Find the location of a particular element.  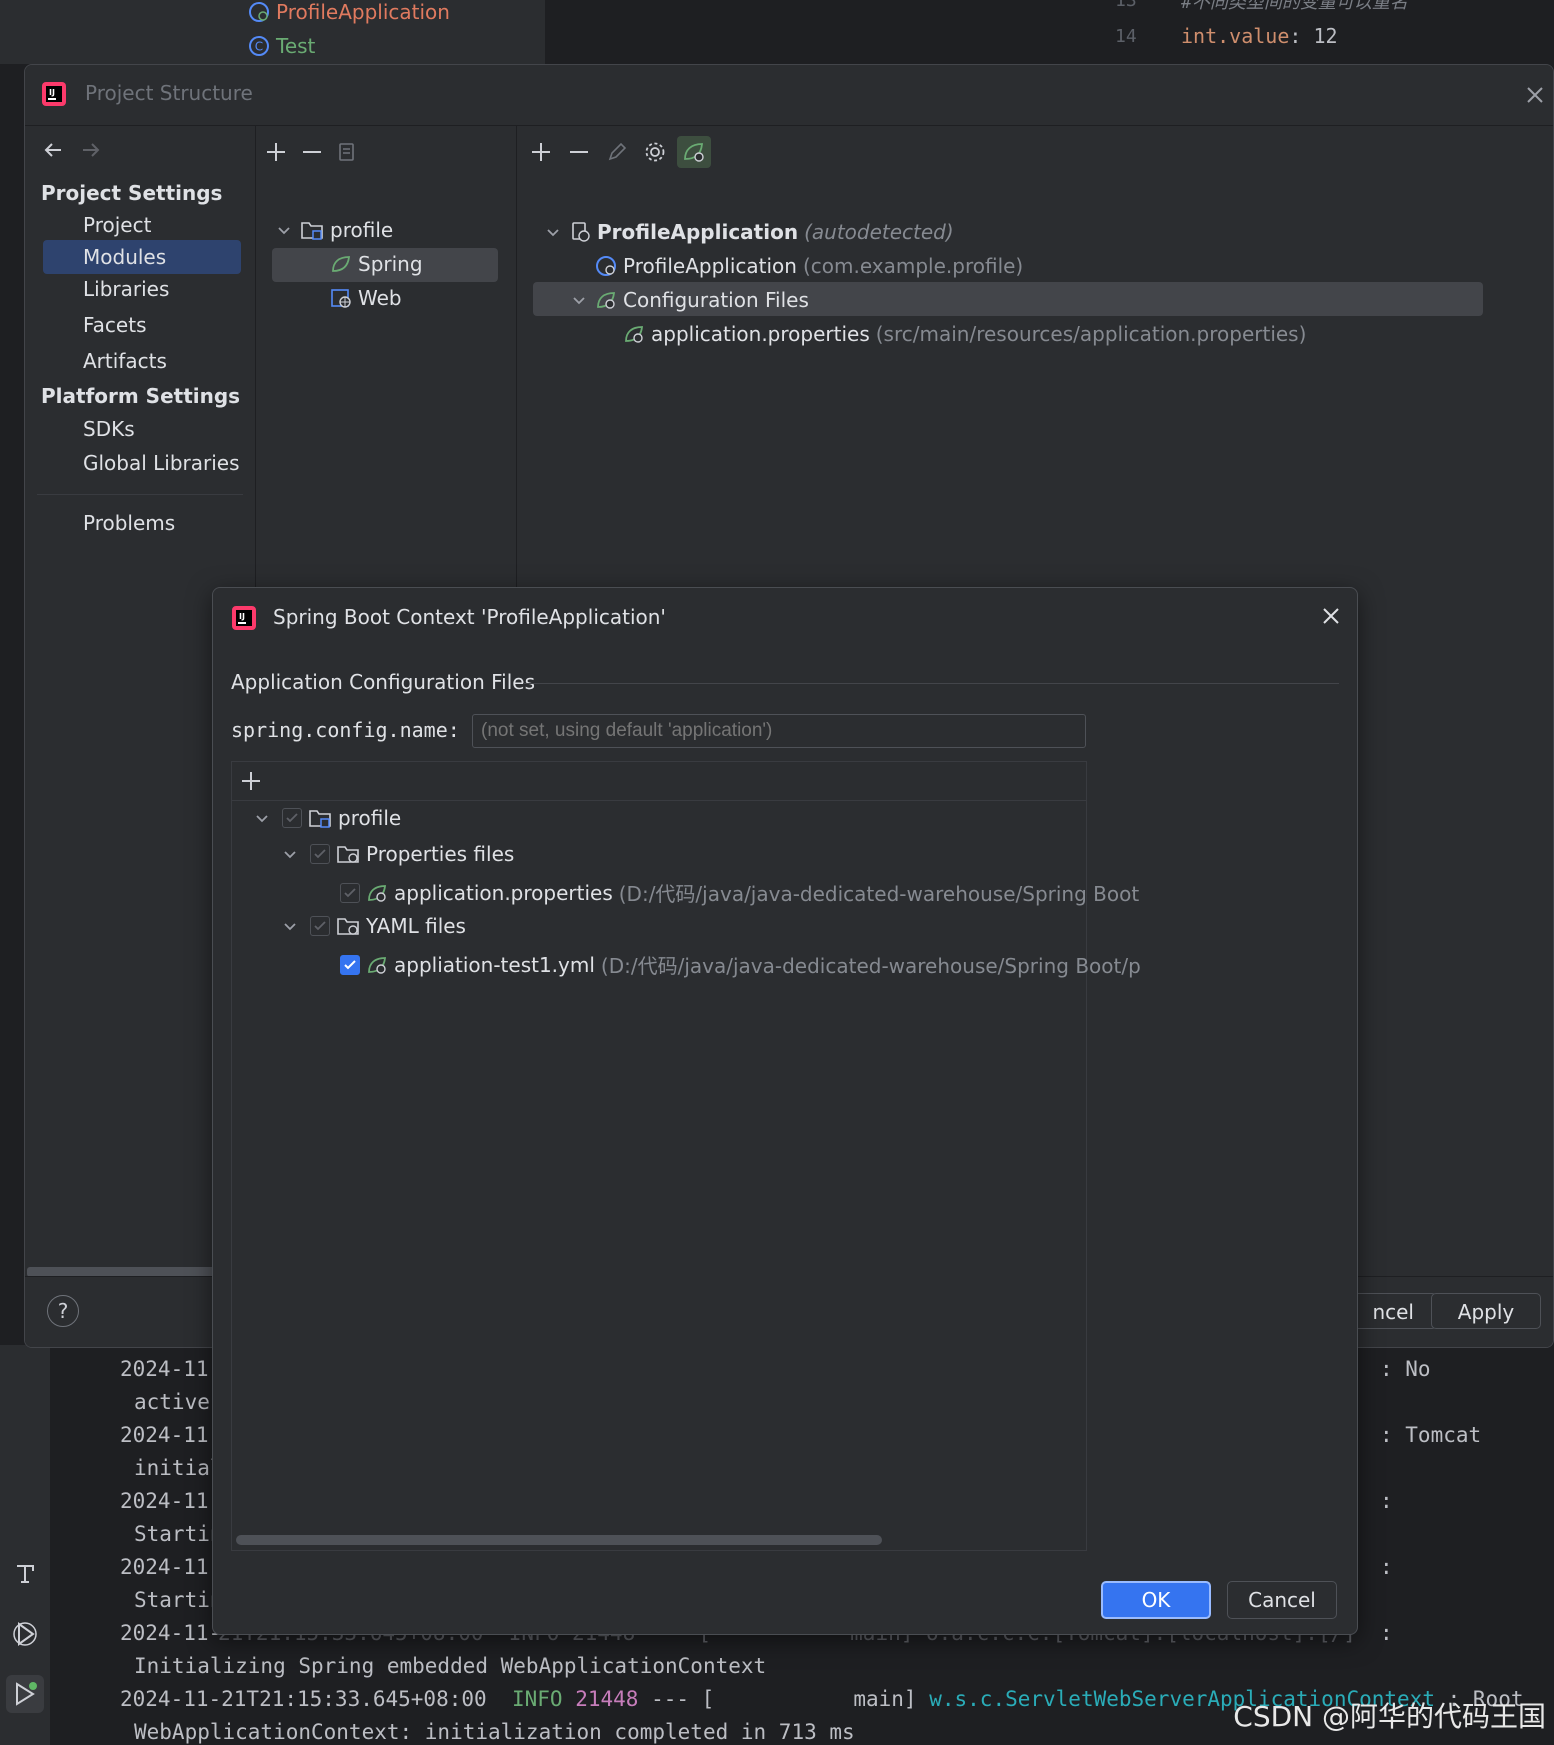

dialog-title: Spring Boot Context 'ProfileApplication' is located at coordinates (469, 617).